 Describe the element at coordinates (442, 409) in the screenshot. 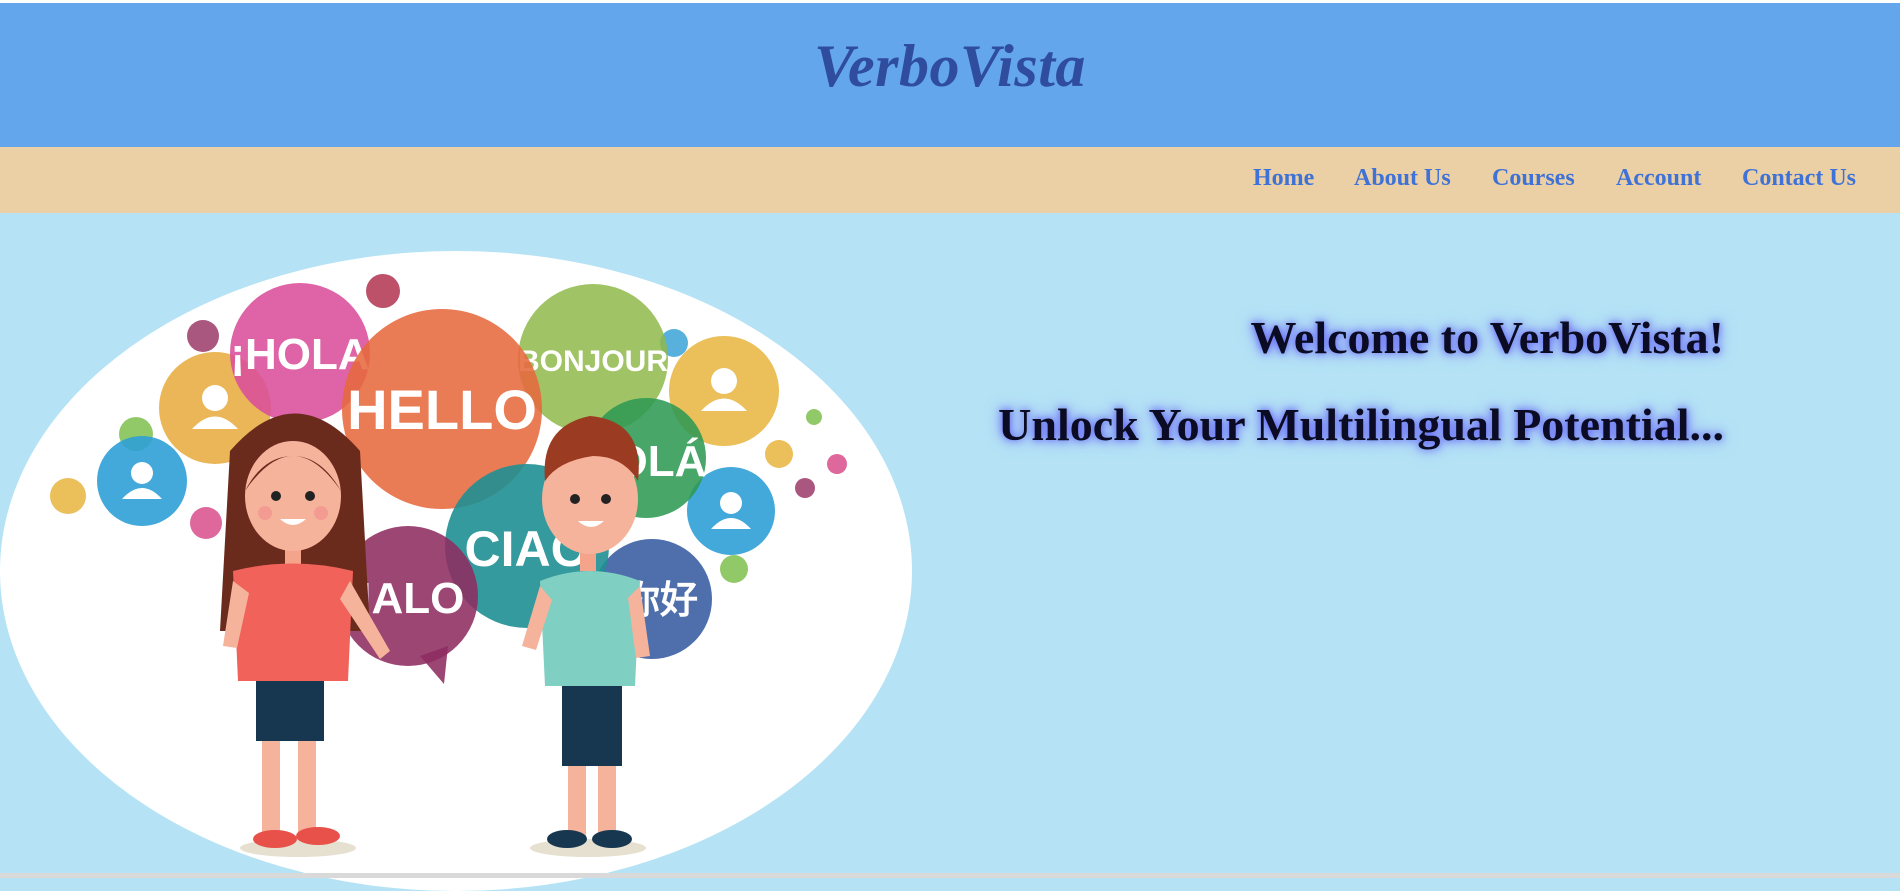

I see `svg-text: HELLO` at that location.